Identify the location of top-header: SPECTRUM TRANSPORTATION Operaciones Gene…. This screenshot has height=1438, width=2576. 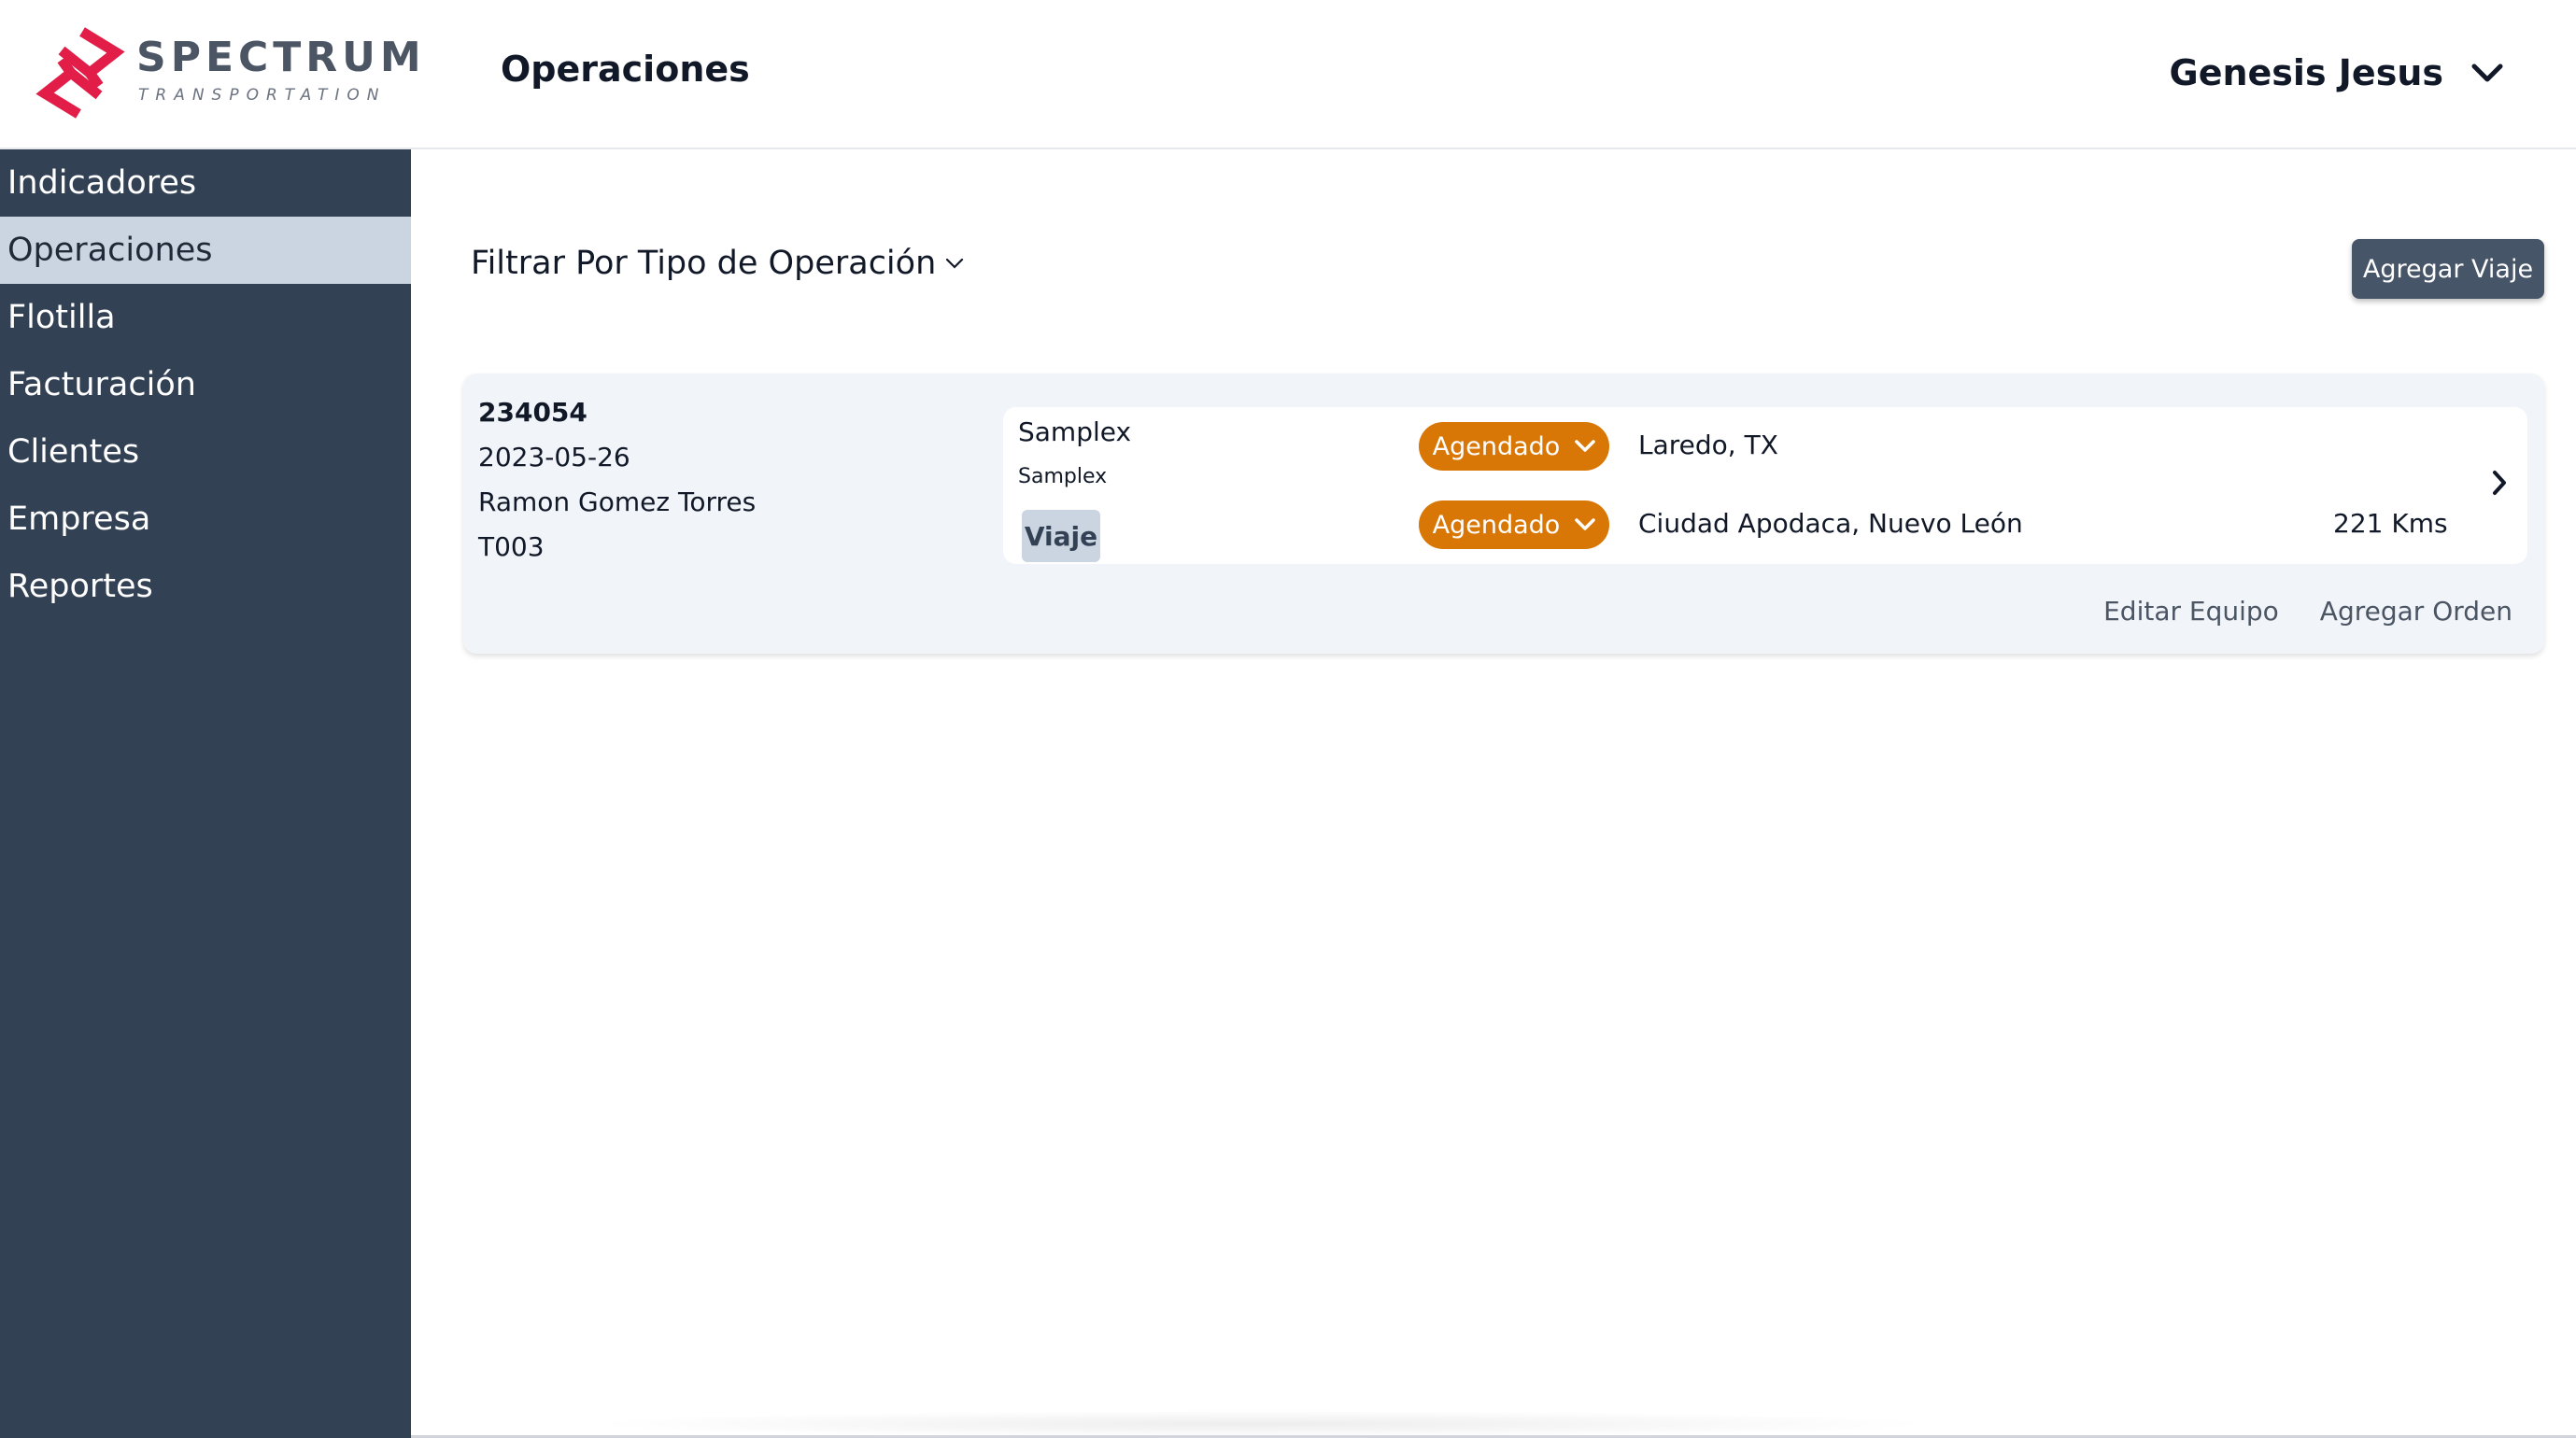
(1288, 74).